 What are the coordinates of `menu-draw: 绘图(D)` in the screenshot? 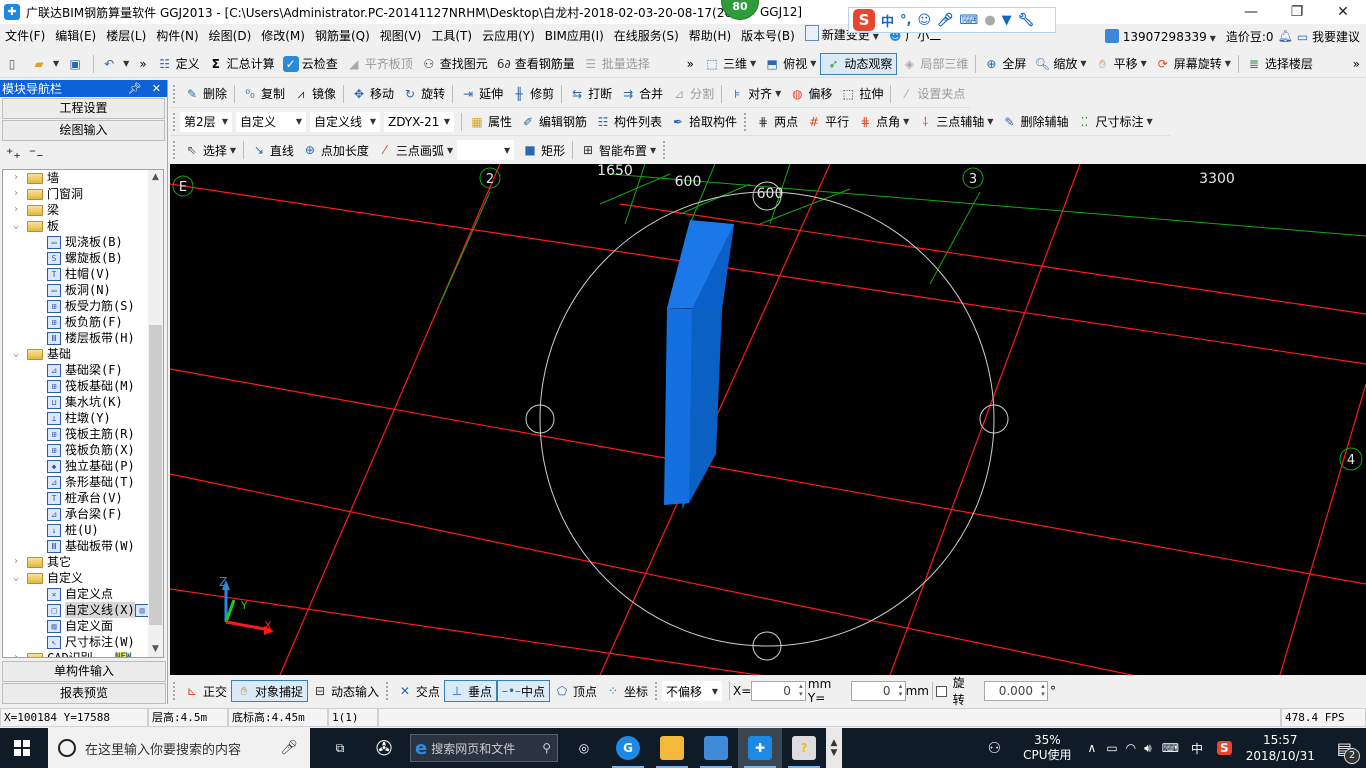 It's located at (230, 36).